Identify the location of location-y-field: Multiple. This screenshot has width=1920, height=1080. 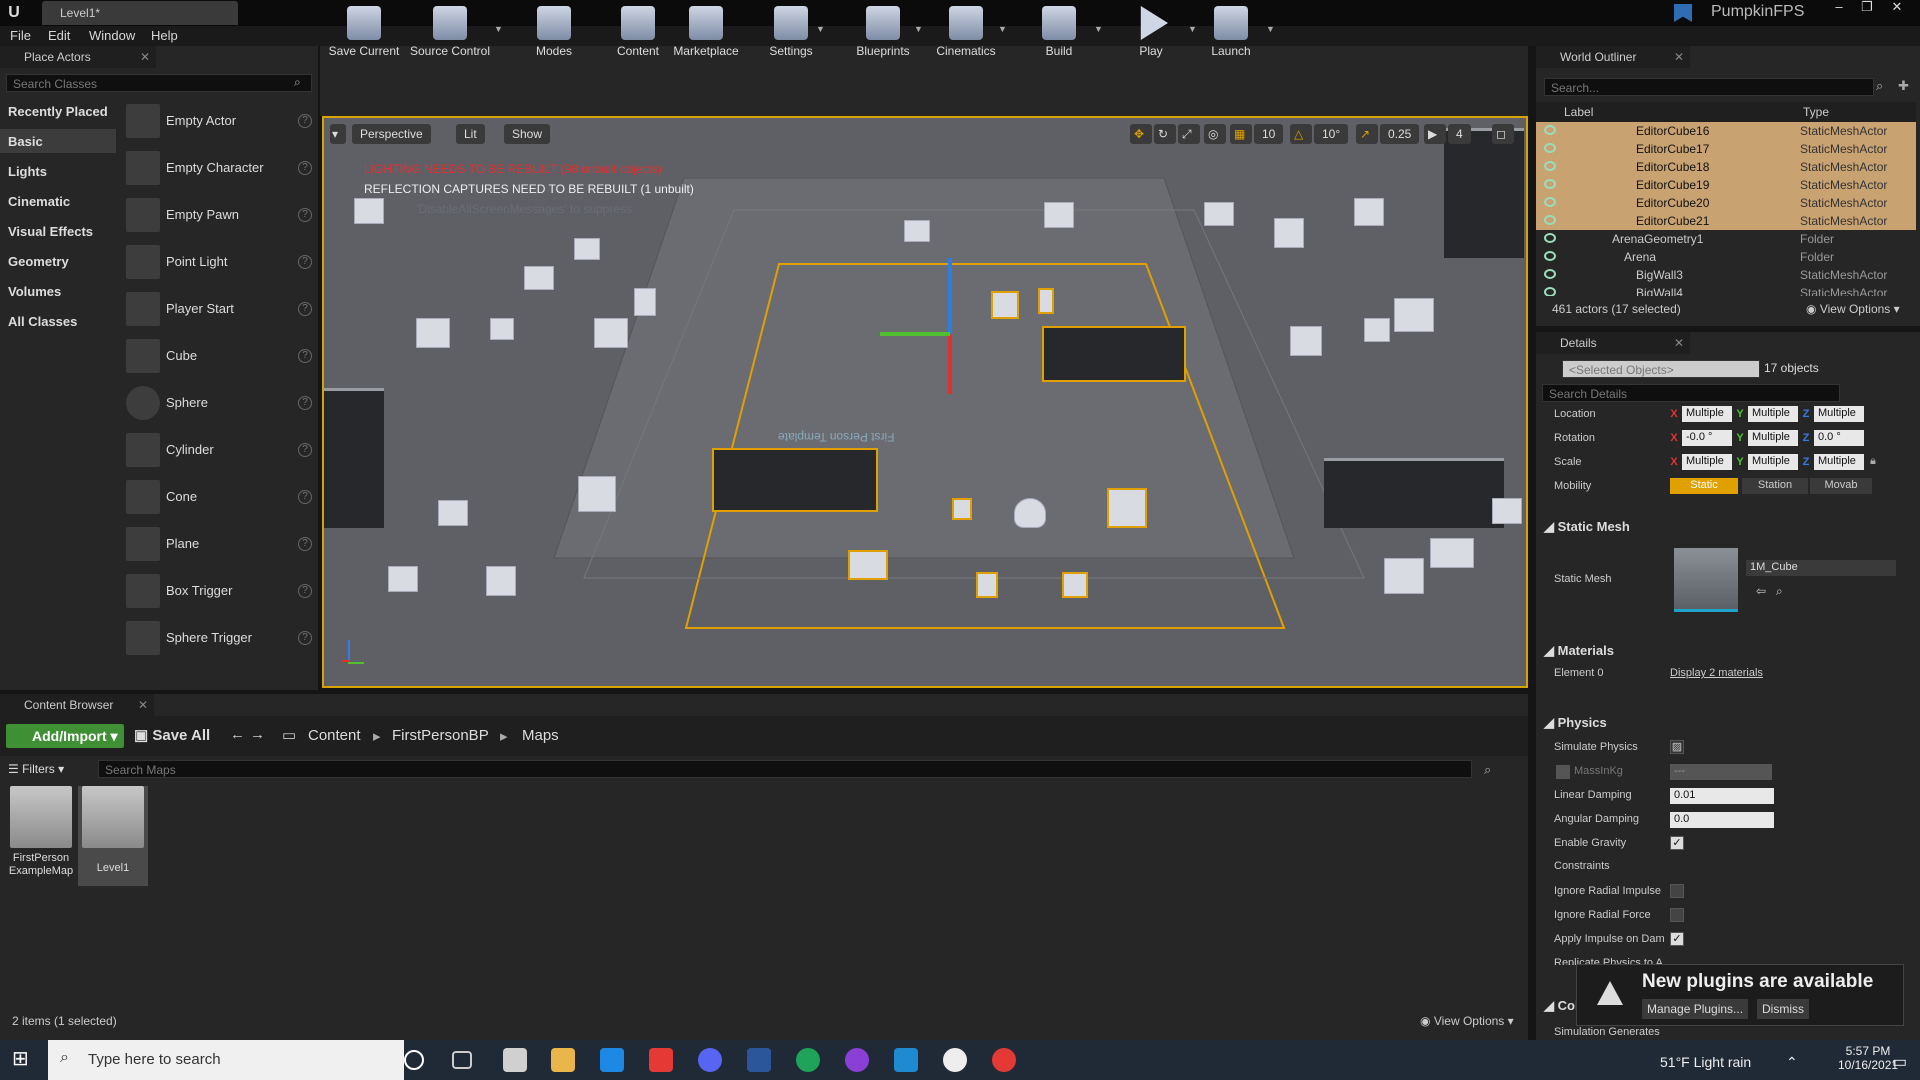
(1773, 414).